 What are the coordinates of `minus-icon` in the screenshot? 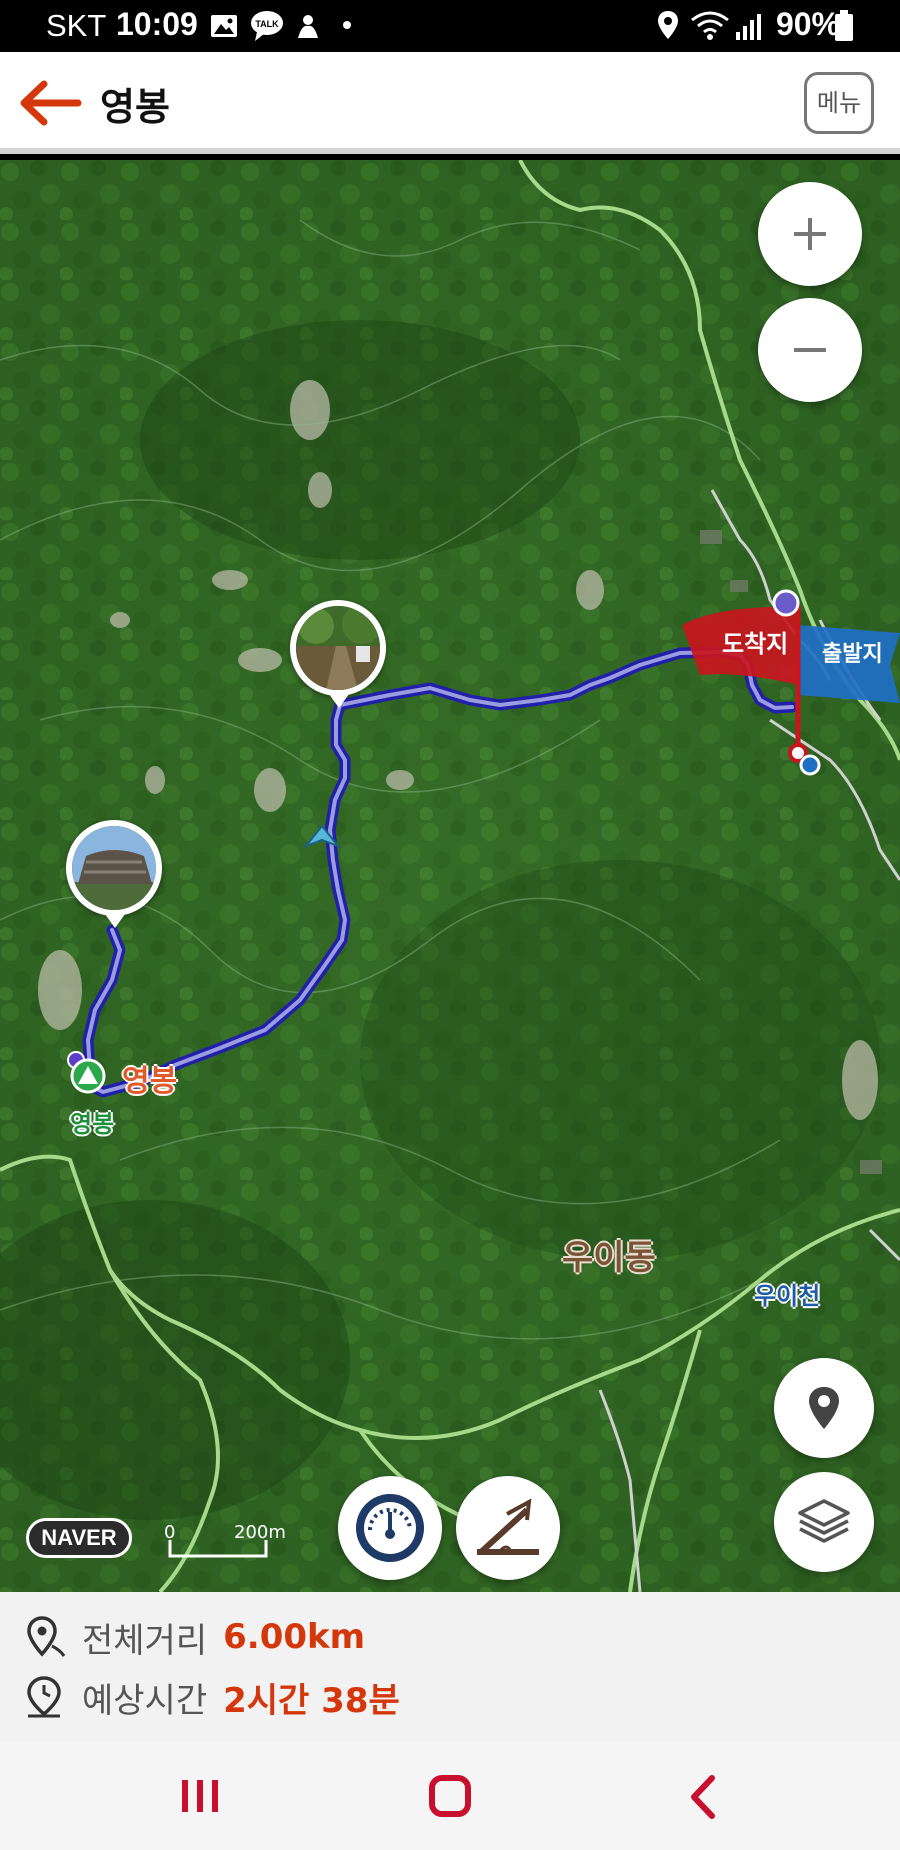 It's located at (810, 350).